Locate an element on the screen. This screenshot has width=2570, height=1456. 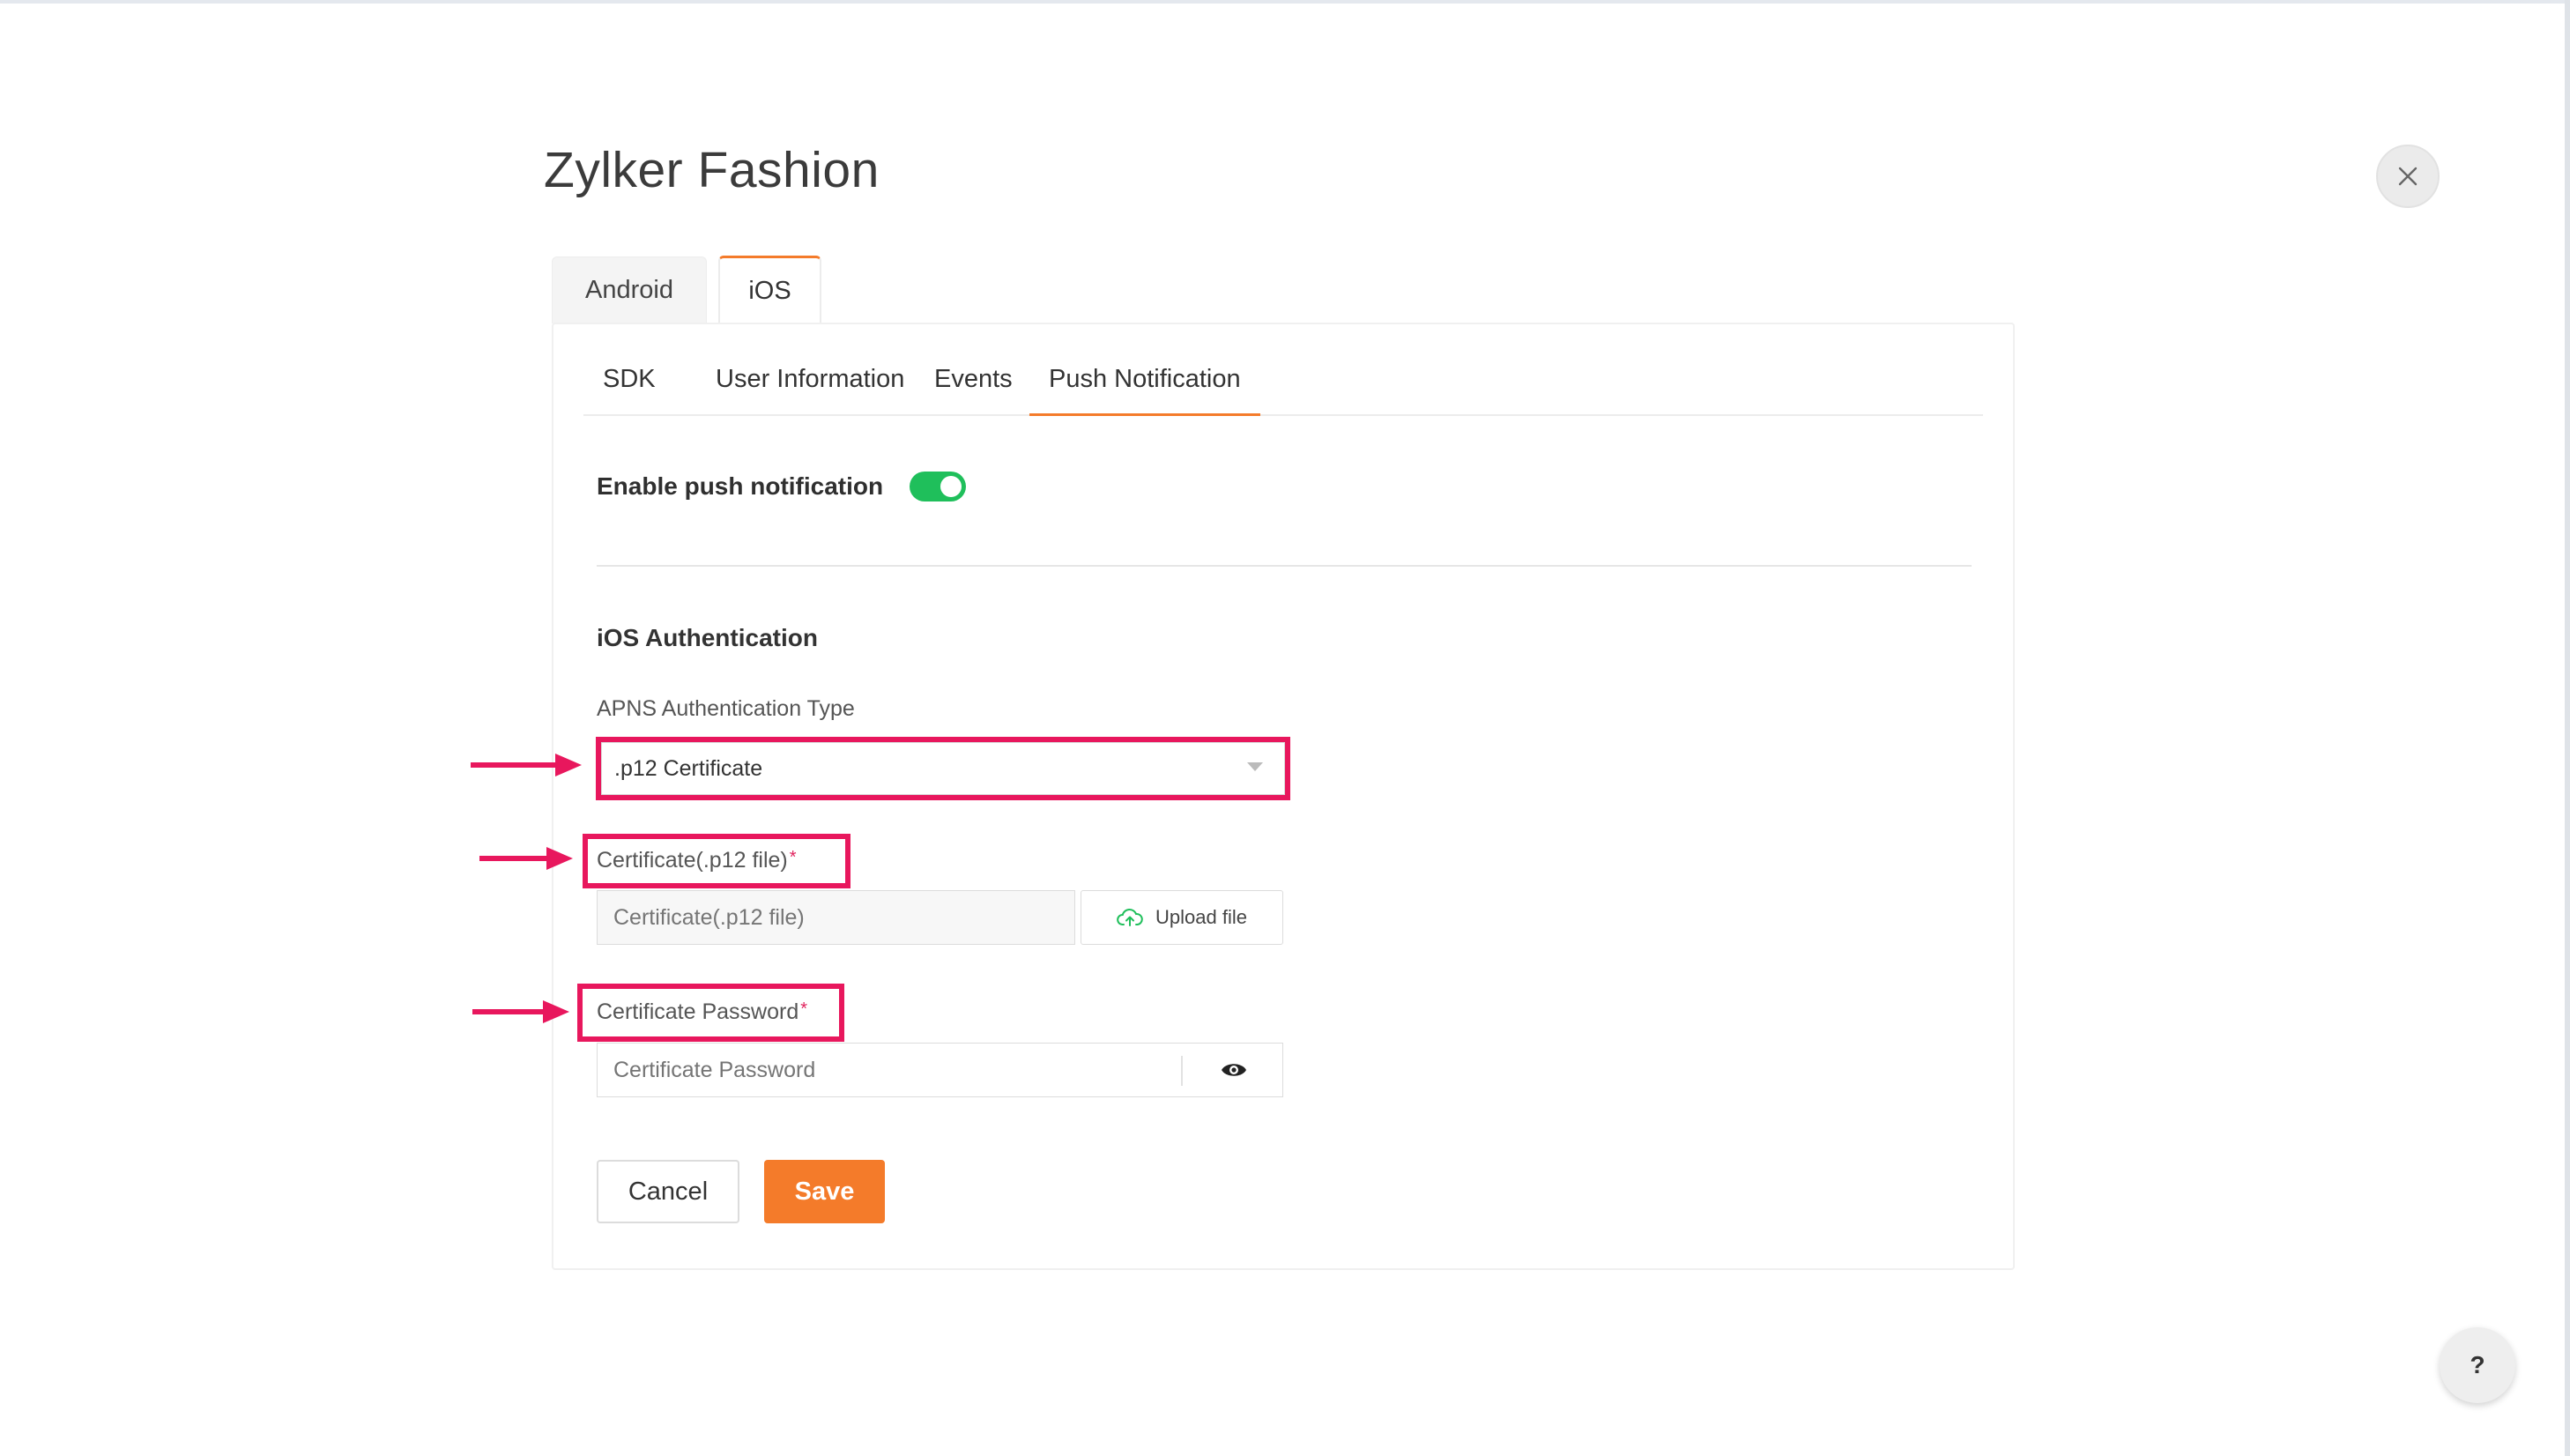
highlight-box-apns-type is located at coordinates (943, 768).